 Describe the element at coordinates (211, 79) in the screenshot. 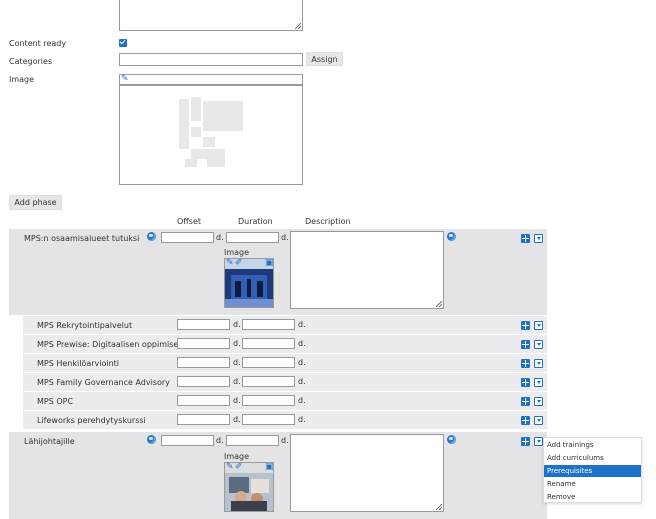

I see `image-toolbar: ✎` at that location.